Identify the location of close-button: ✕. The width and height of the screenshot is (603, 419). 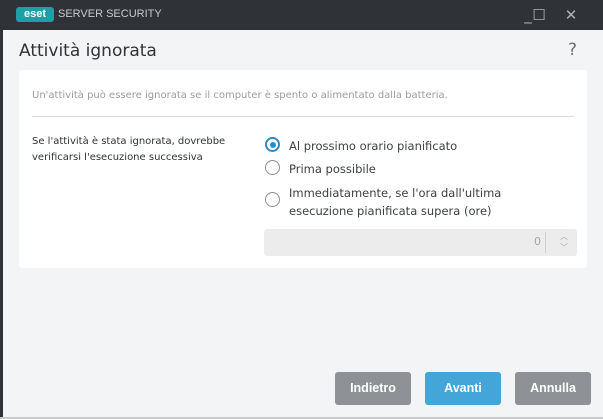
(571, 15).